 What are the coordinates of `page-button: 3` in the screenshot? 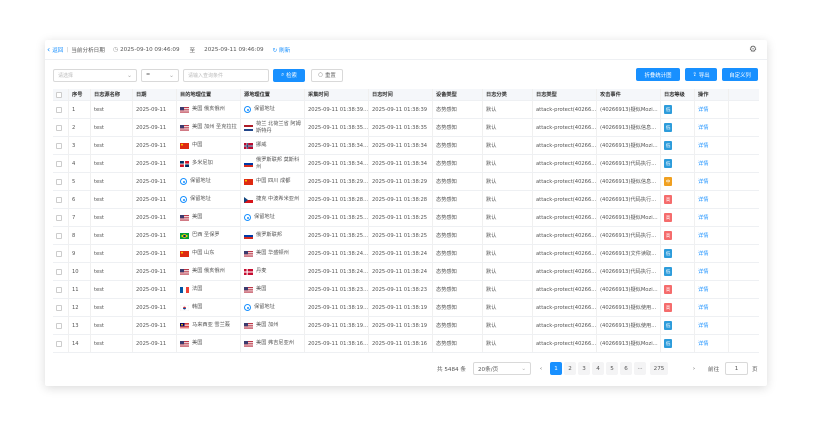 It's located at (584, 368).